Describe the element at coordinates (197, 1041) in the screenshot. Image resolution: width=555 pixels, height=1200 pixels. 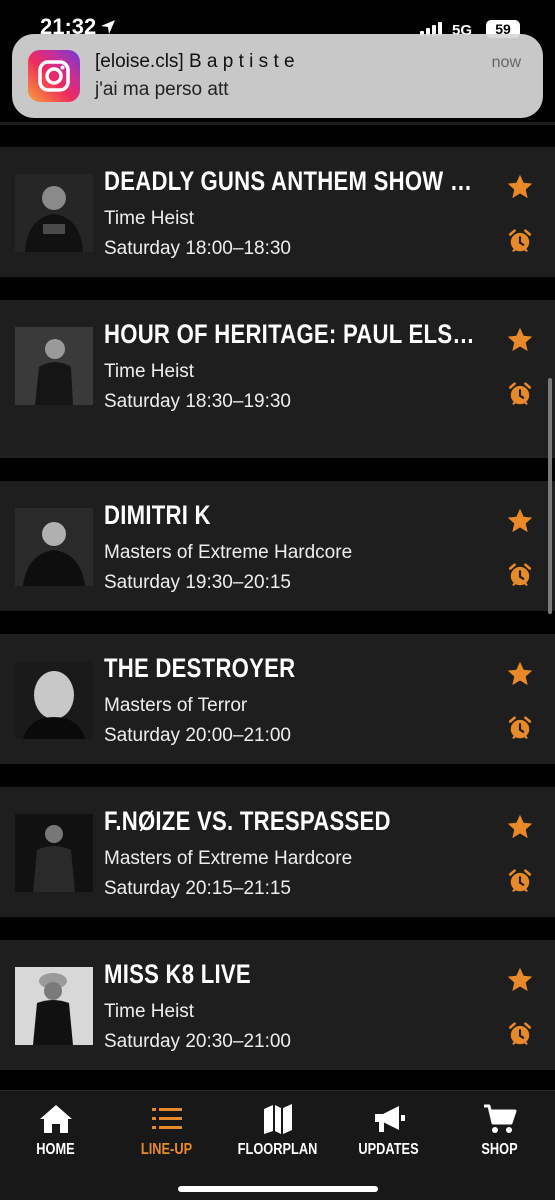
I see `act-time: Saturday 20:30–21:00` at that location.